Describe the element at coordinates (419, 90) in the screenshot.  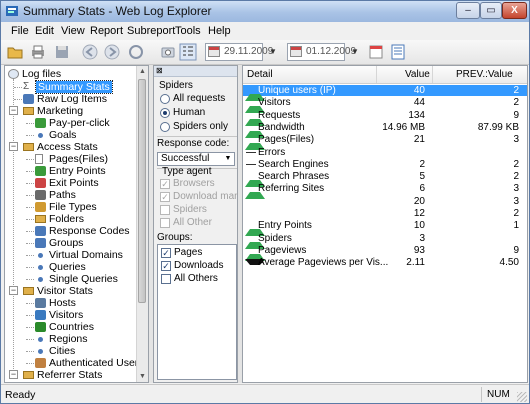
I see `cell-value: 40` at that location.